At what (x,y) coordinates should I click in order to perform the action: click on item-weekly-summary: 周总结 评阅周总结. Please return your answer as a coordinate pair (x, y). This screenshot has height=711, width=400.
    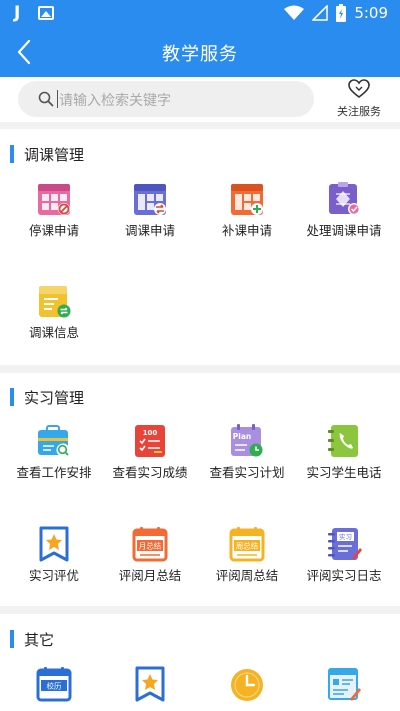
    Looking at the image, I should click on (247, 555).